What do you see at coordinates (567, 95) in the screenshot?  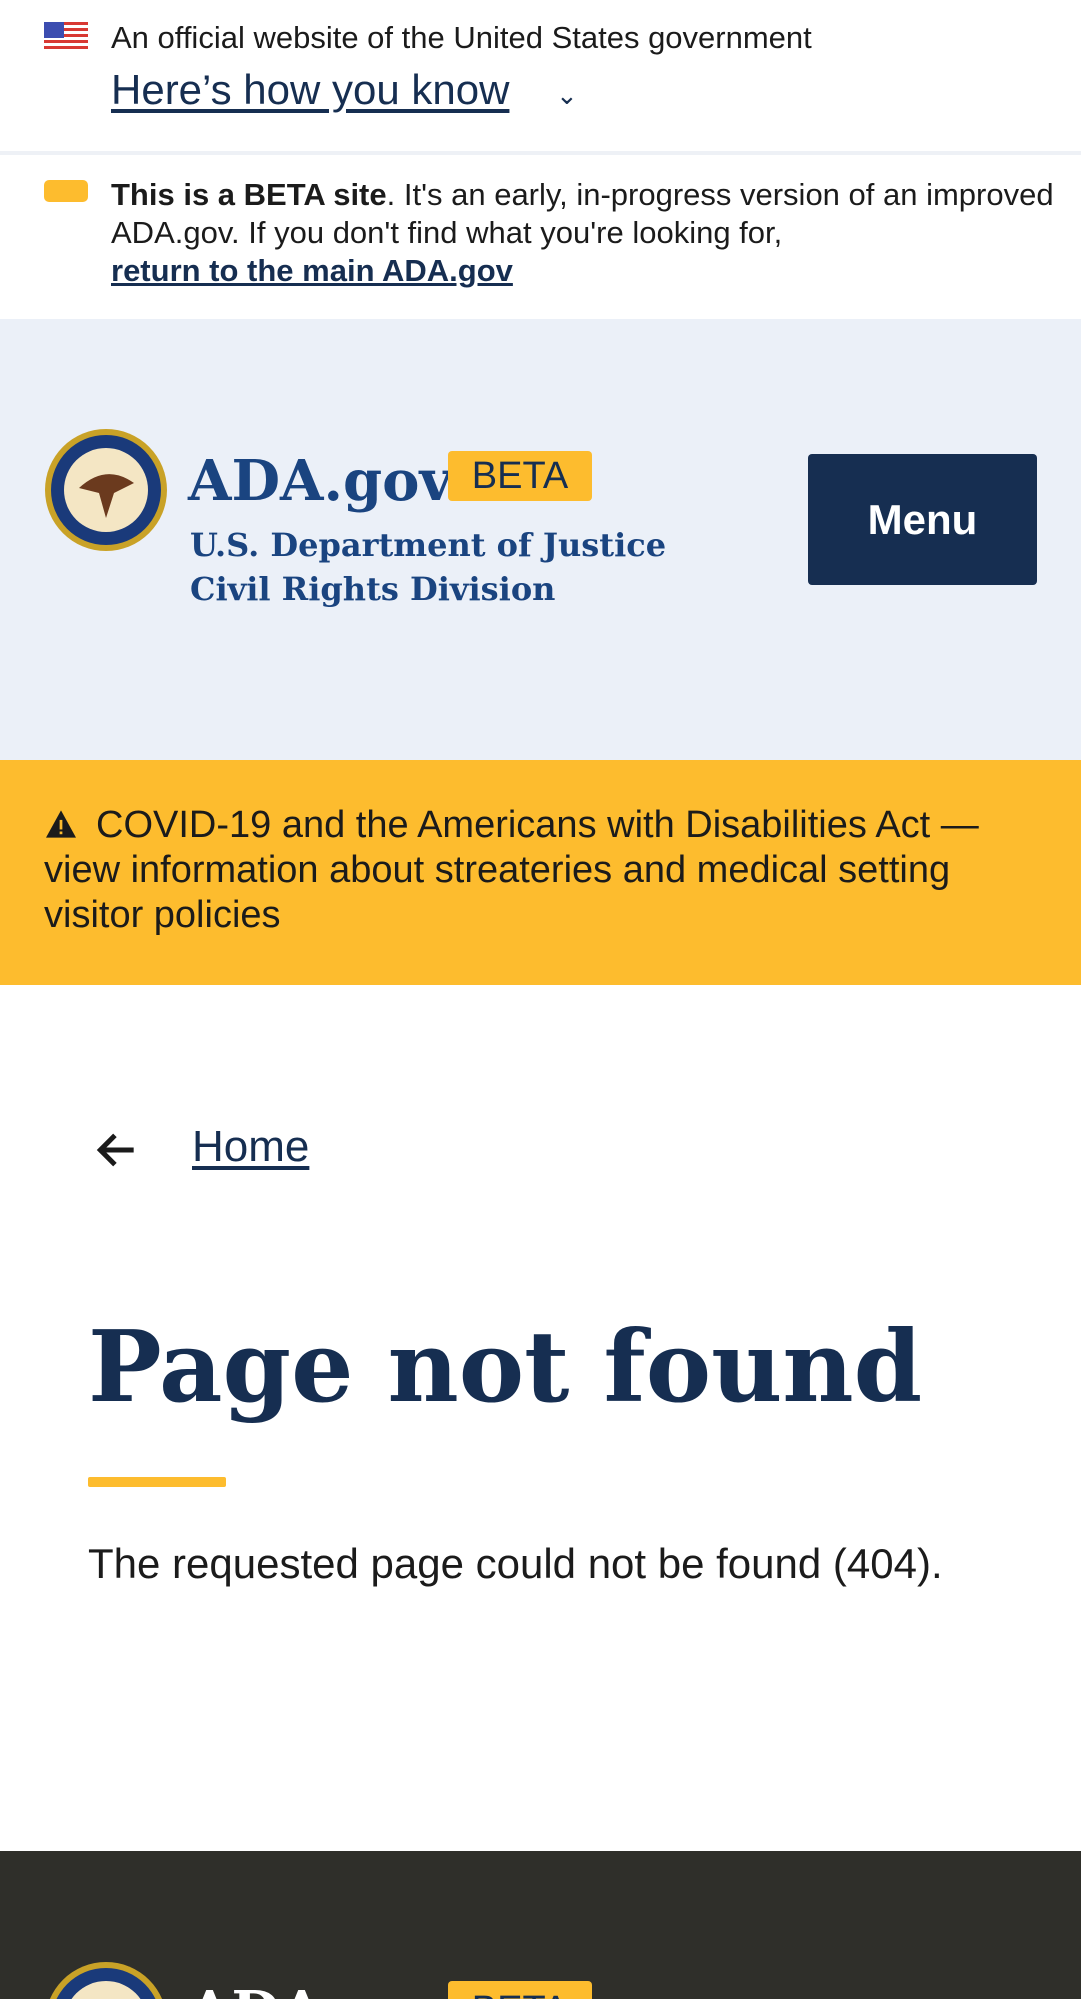 I see `chevron-down-icon: ⌄` at bounding box center [567, 95].